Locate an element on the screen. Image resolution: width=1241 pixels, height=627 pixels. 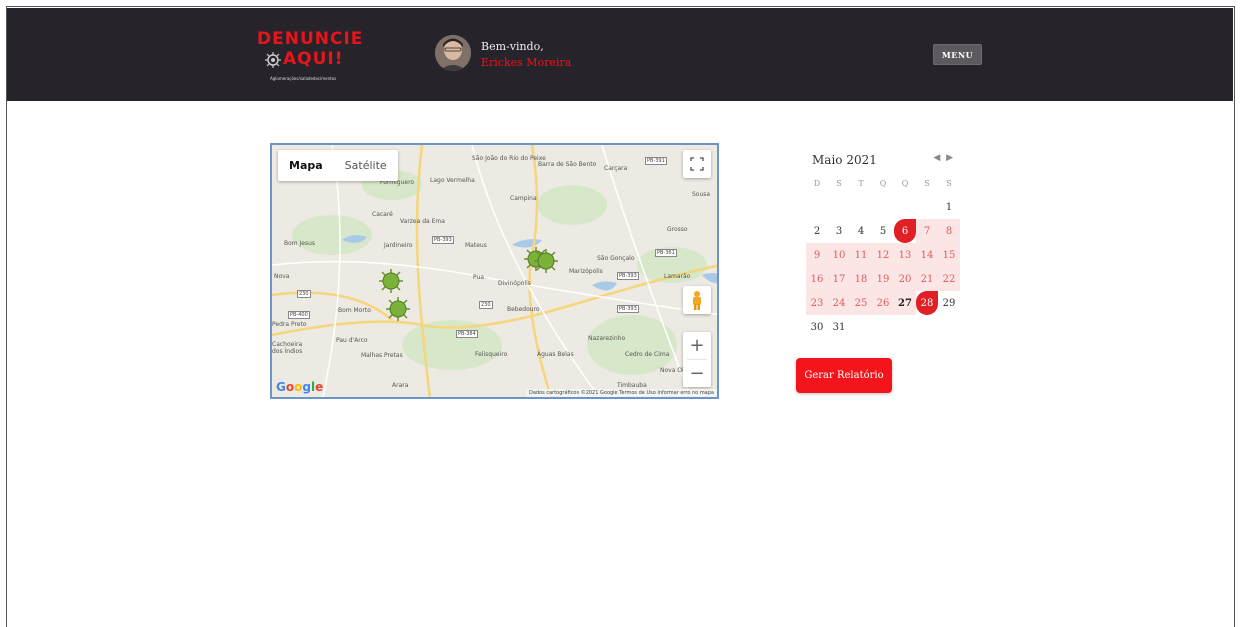
map-label: Felisqueiro is located at coordinates (491, 354).